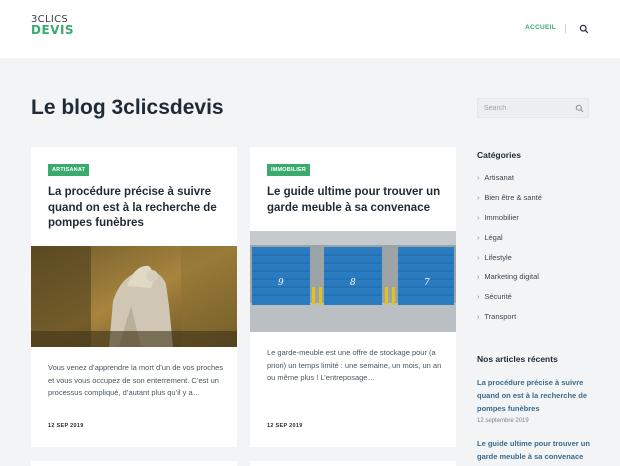 This screenshot has width=620, height=466. What do you see at coordinates (281, 283) in the screenshot?
I see `door-number: 9` at bounding box center [281, 283].